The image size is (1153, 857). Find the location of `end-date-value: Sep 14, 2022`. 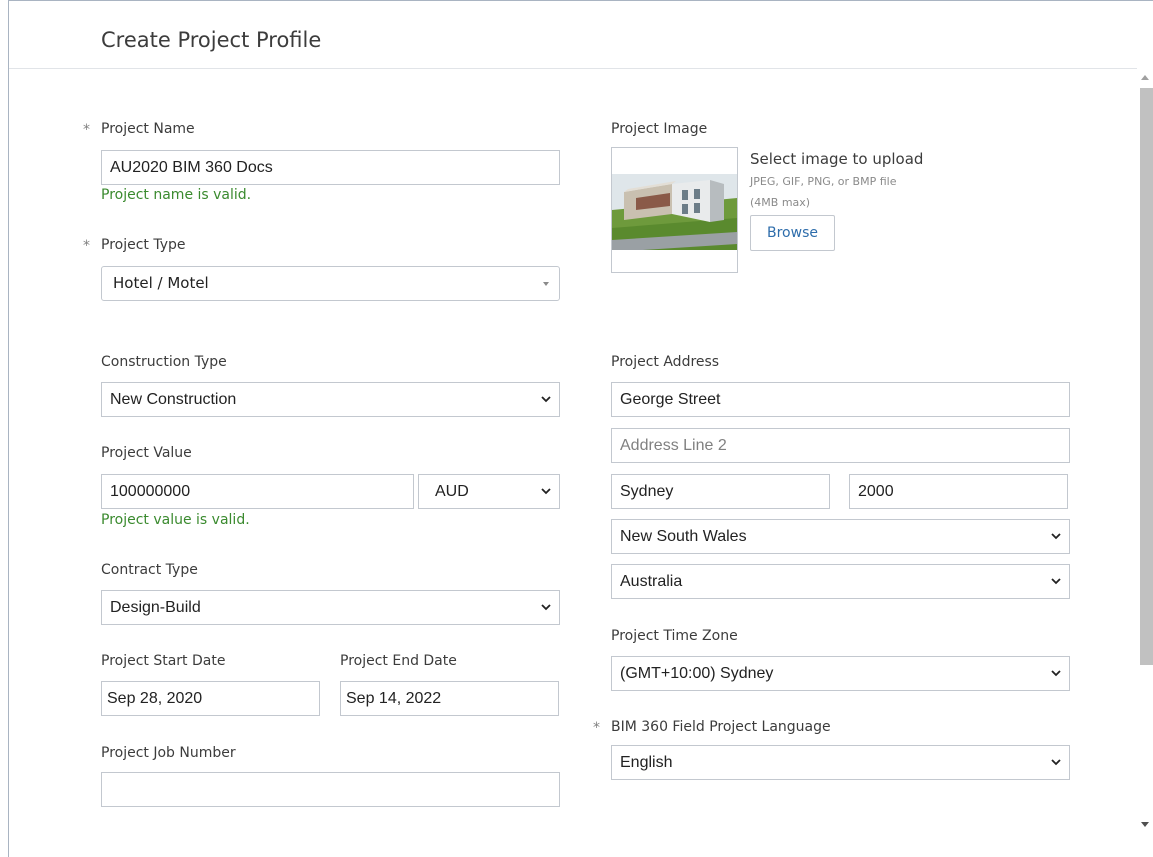

end-date-value: Sep 14, 2022 is located at coordinates (394, 698).